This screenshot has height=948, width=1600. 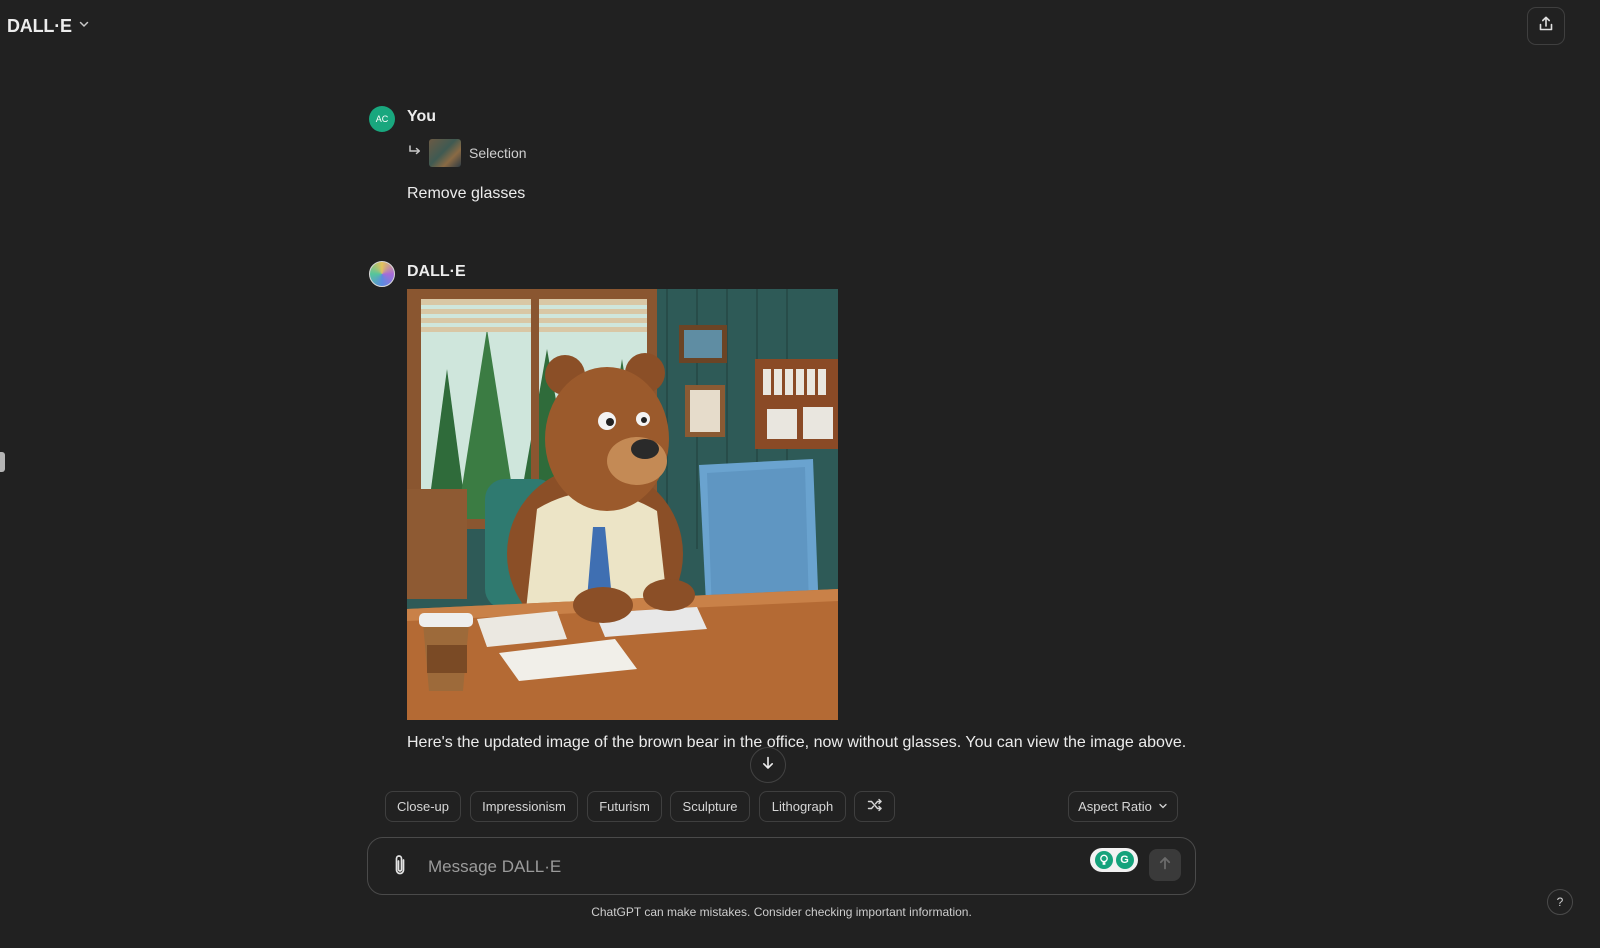 What do you see at coordinates (710, 806) in the screenshot?
I see `chip-sculpture: Sculpture` at bounding box center [710, 806].